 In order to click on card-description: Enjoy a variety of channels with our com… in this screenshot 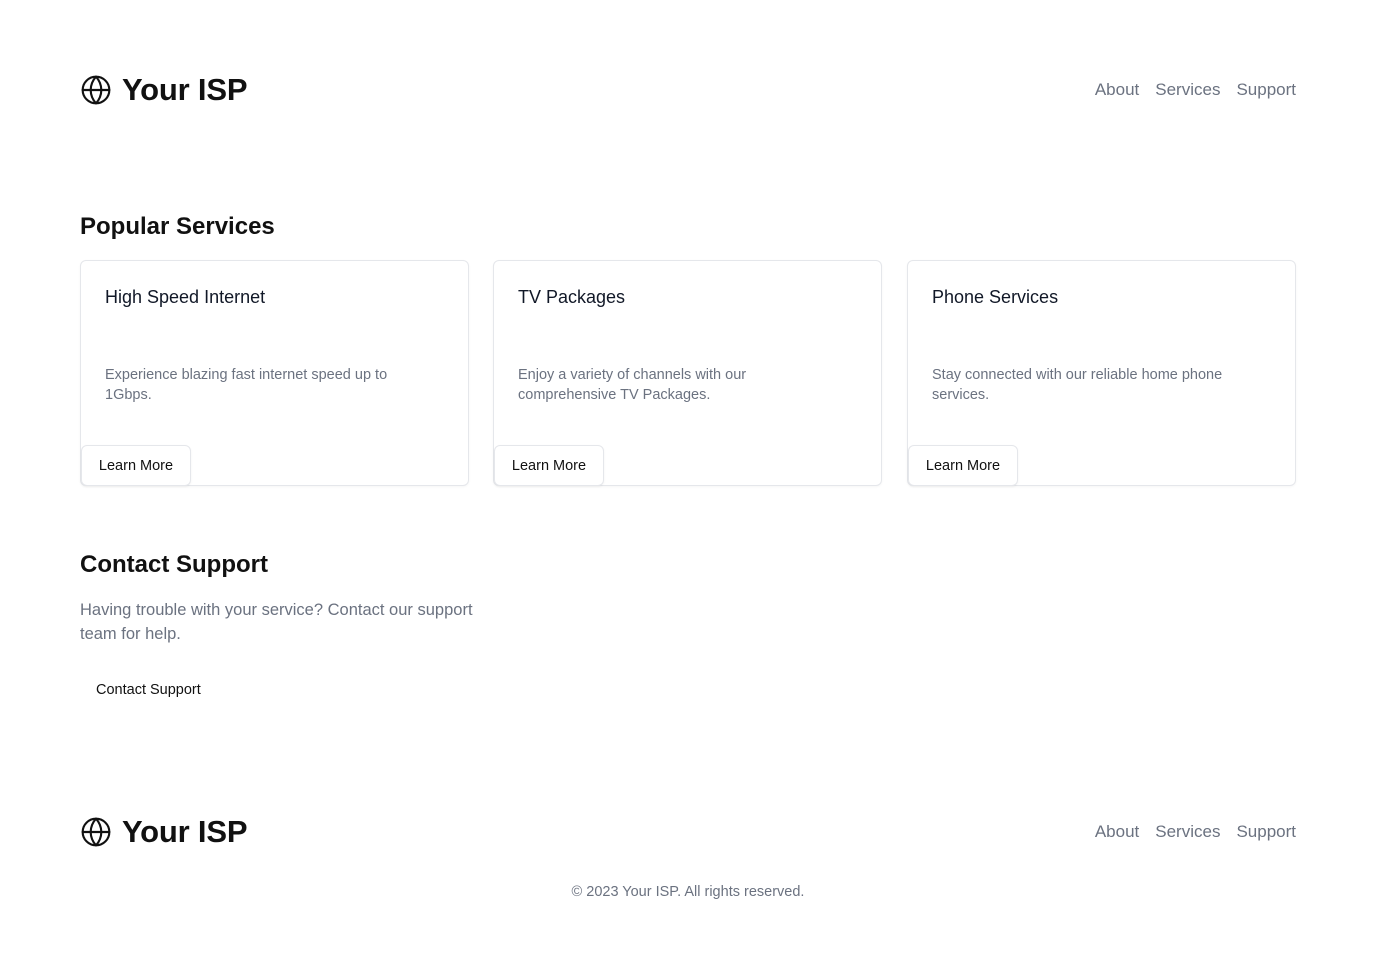, I will do `click(632, 385)`.